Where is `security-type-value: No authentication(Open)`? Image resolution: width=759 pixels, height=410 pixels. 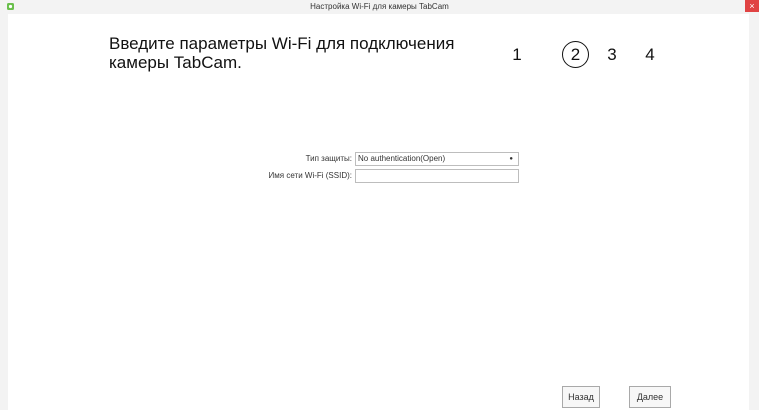
security-type-value: No authentication(Open) is located at coordinates (402, 158).